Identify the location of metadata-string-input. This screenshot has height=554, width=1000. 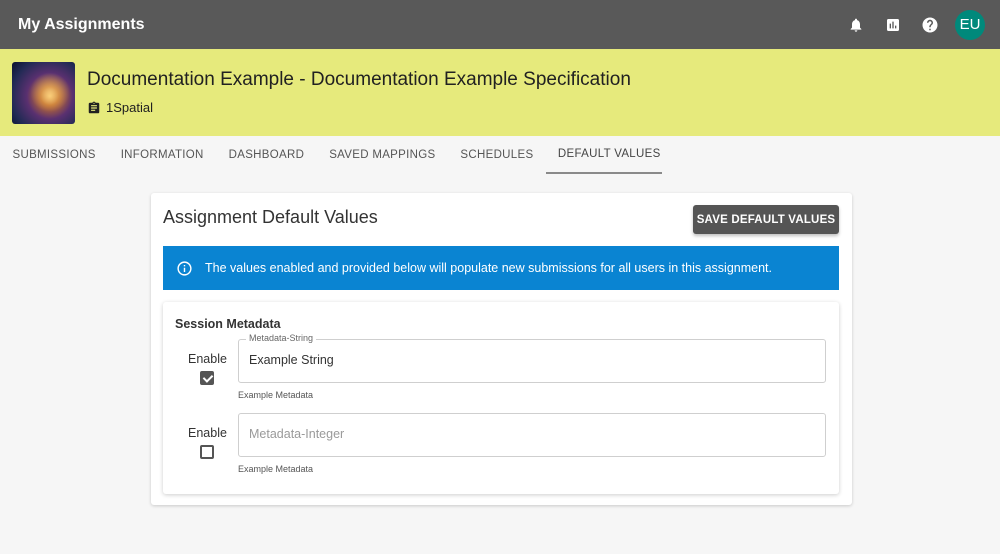
(529, 360).